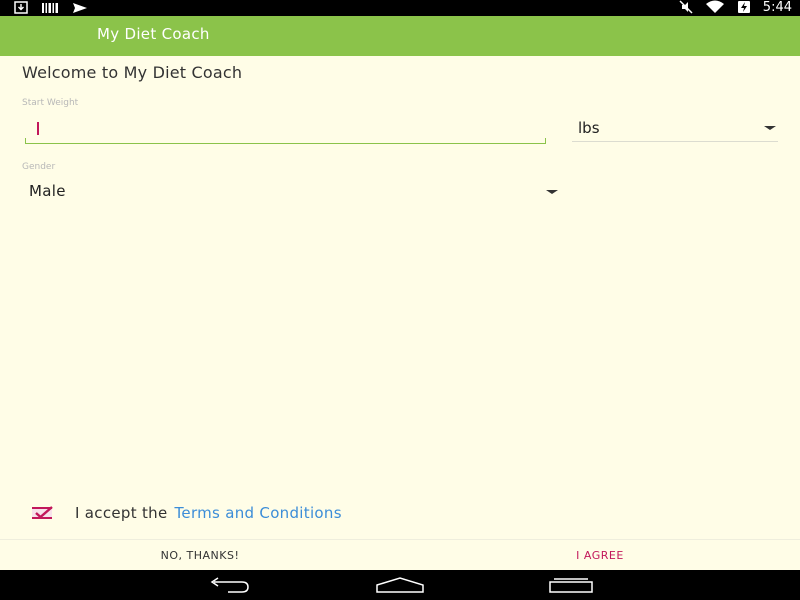 The height and width of the screenshot is (600, 800). What do you see at coordinates (200, 555) in the screenshot?
I see `no-thanks-button: NO, THANKS!` at bounding box center [200, 555].